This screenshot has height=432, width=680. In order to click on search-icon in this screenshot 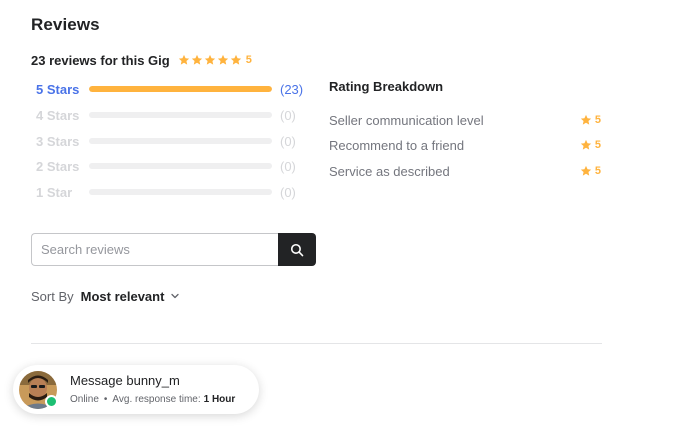, I will do `click(297, 249)`.